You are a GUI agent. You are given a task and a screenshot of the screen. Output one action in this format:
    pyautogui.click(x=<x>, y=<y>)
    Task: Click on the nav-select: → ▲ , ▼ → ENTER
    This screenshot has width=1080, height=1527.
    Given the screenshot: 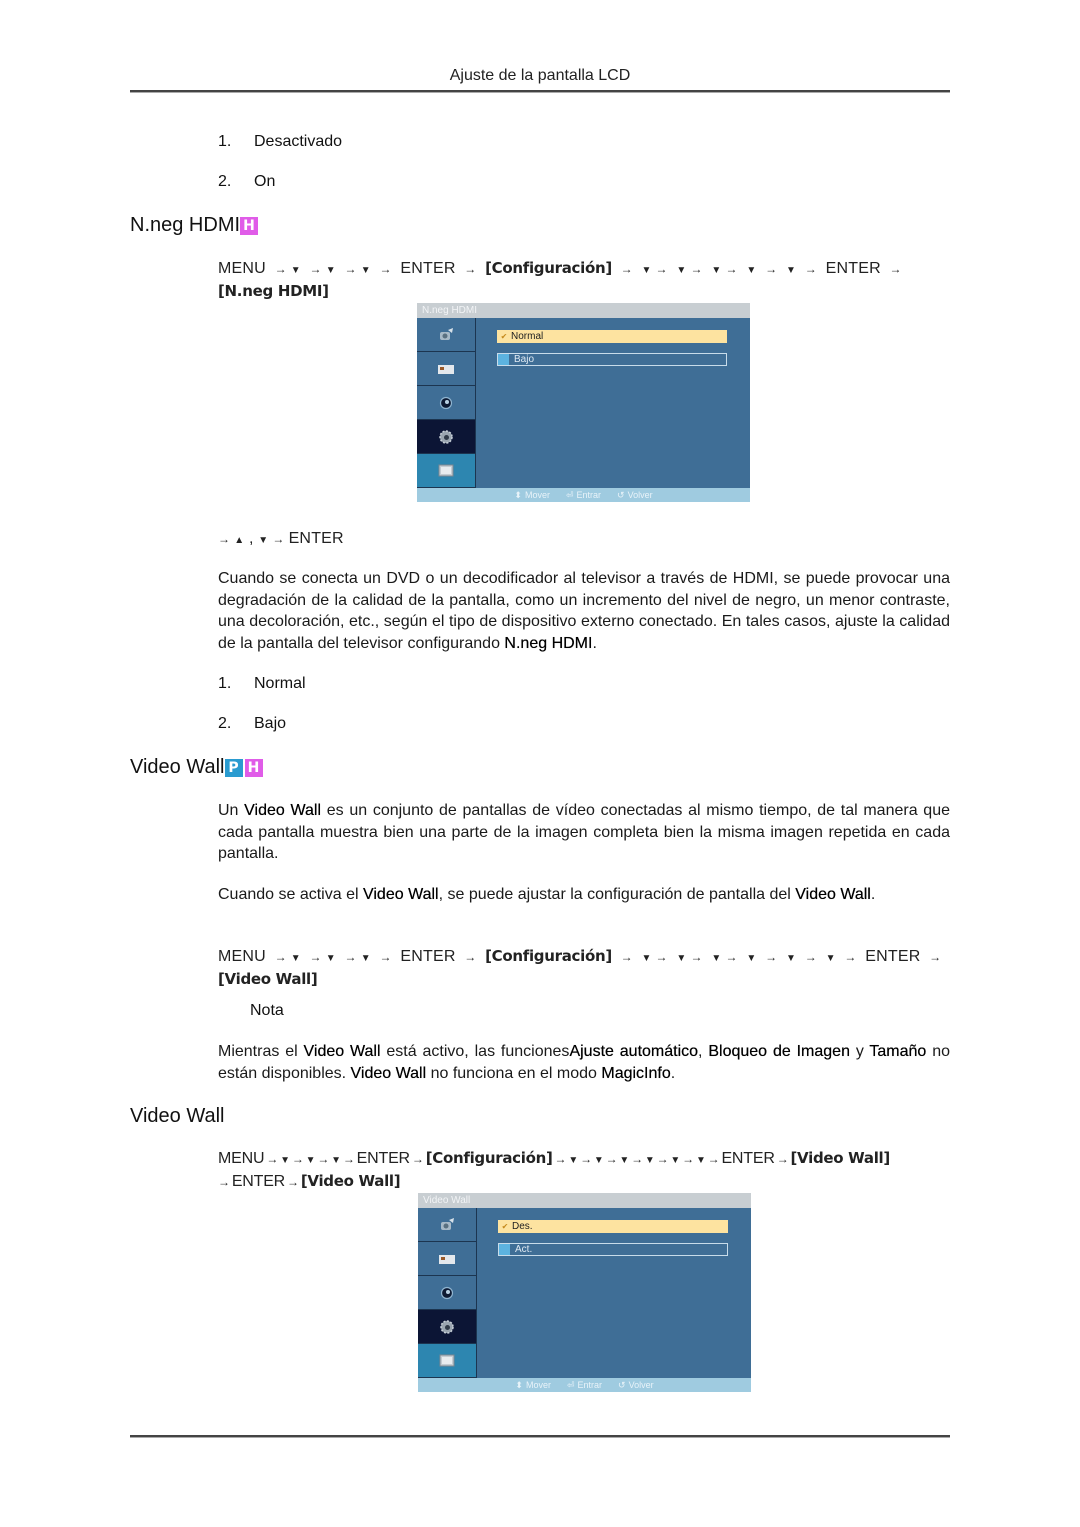 What is the action you would take?
    pyautogui.click(x=281, y=538)
    